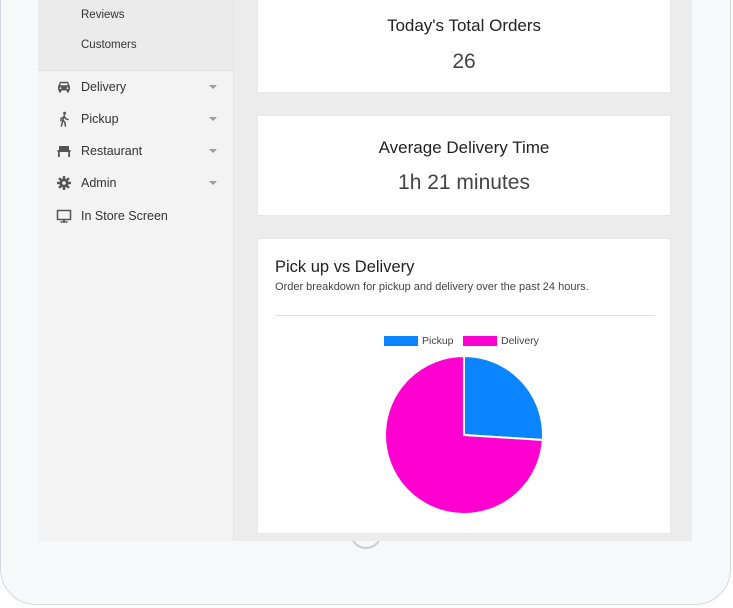 This screenshot has height=608, width=733. I want to click on sidebar-item-label: Delivery, so click(104, 87).